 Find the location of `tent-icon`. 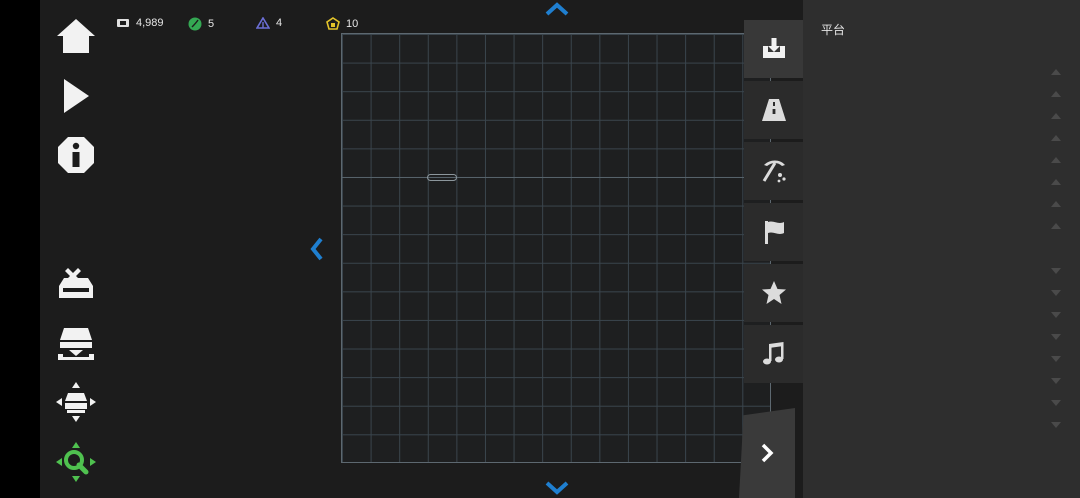

tent-icon is located at coordinates (263, 23).